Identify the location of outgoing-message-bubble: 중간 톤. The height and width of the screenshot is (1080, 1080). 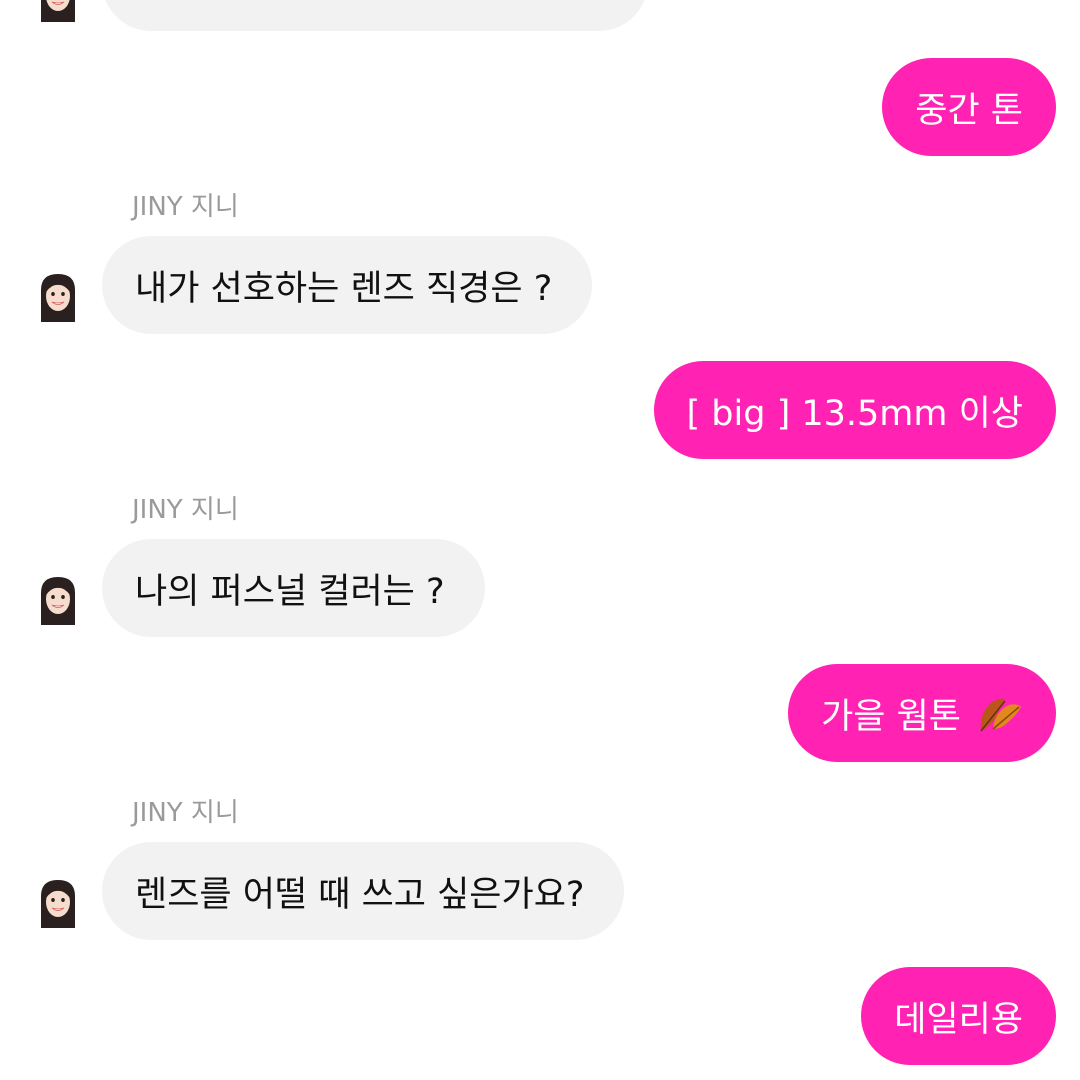
(969, 107).